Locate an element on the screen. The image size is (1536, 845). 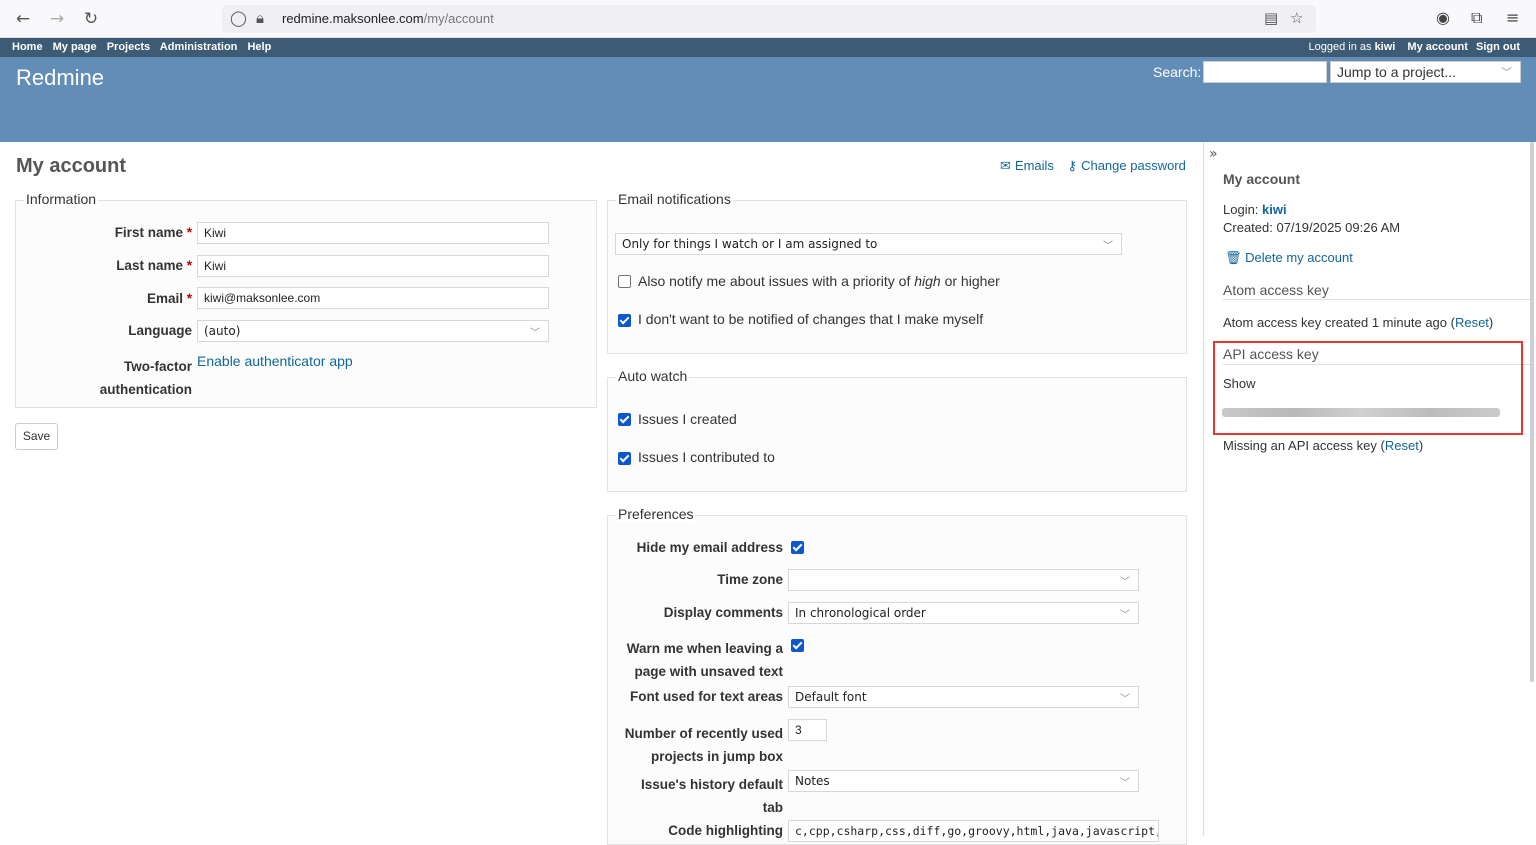
display-comments-select: In chronological order ﹀ is located at coordinates (963, 613).